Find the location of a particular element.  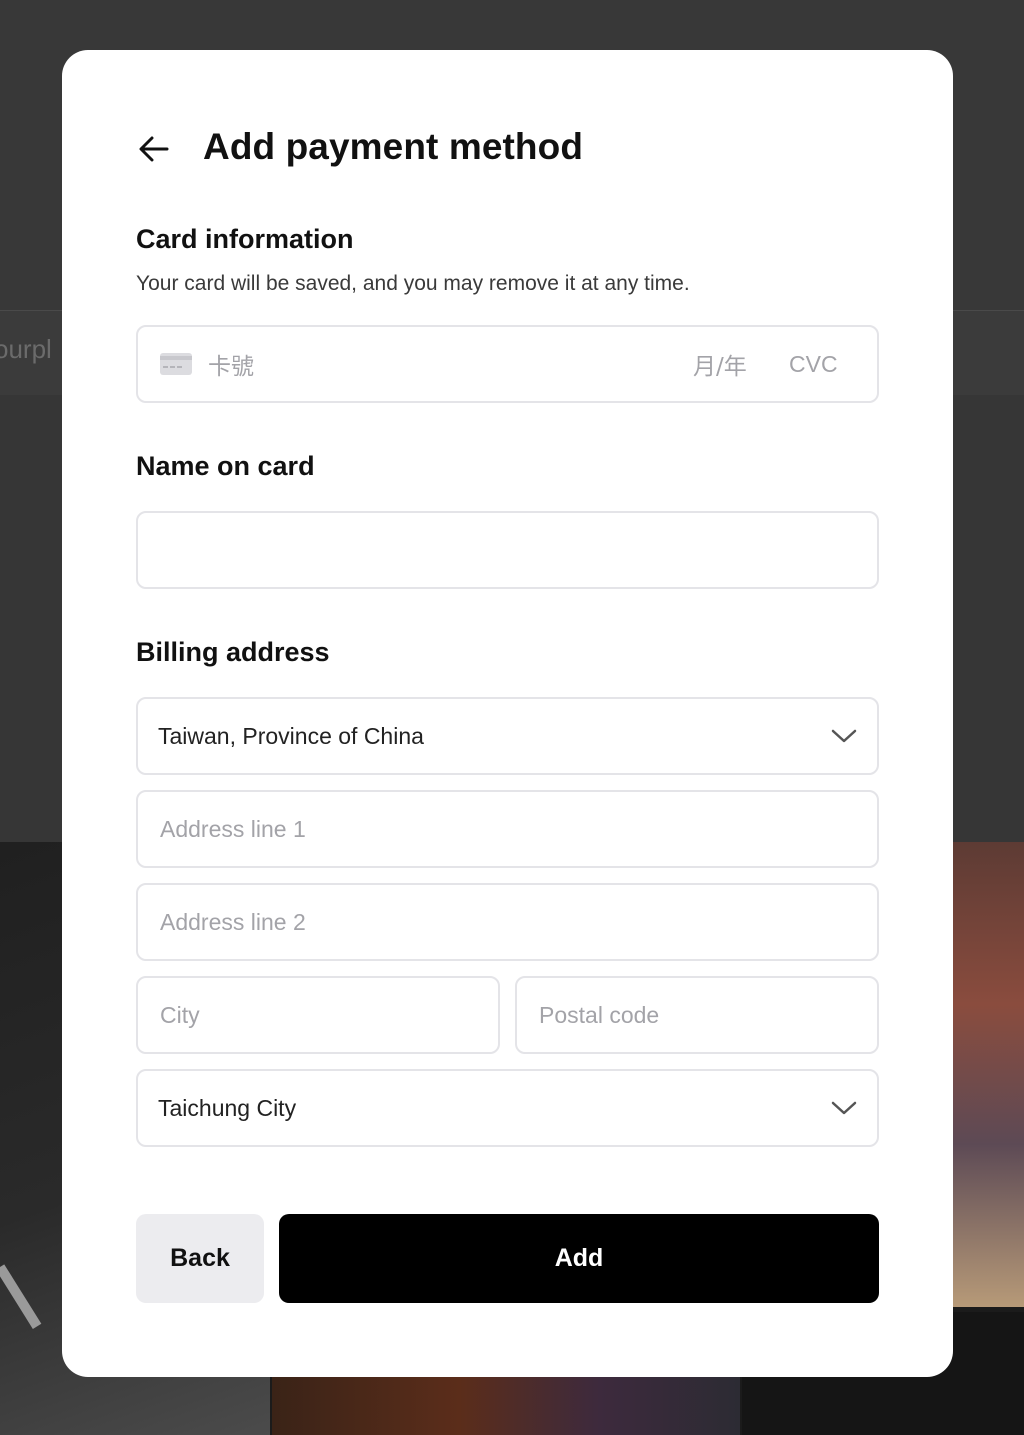

arrow-left-icon is located at coordinates (154, 149).